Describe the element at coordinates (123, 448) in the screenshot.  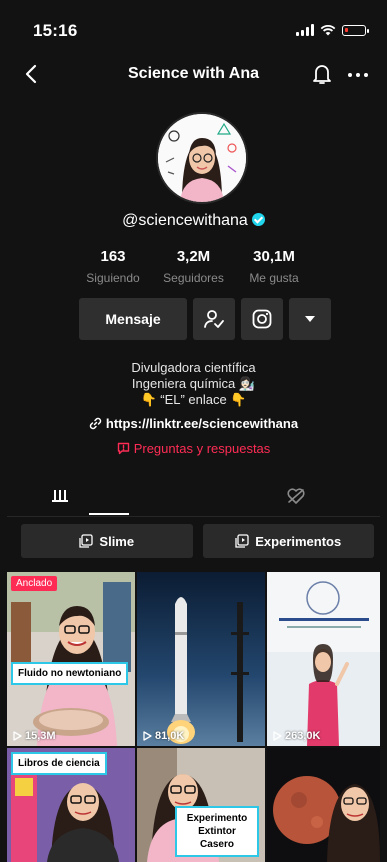
I see `qa-icon` at that location.